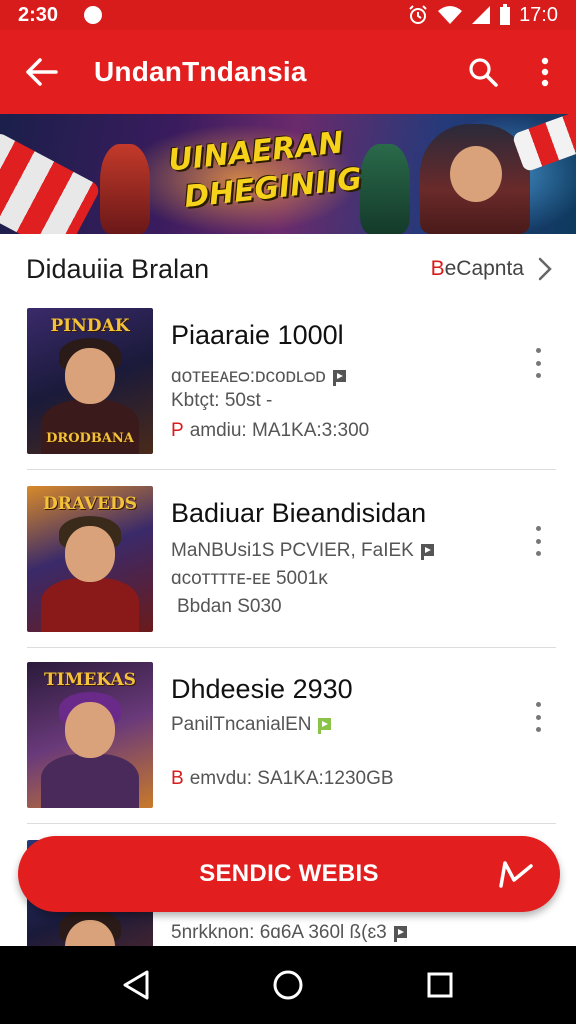 Image resolution: width=576 pixels, height=1024 pixels. What do you see at coordinates (93, 15) in the screenshot?
I see `notification-dot-icon` at bounding box center [93, 15].